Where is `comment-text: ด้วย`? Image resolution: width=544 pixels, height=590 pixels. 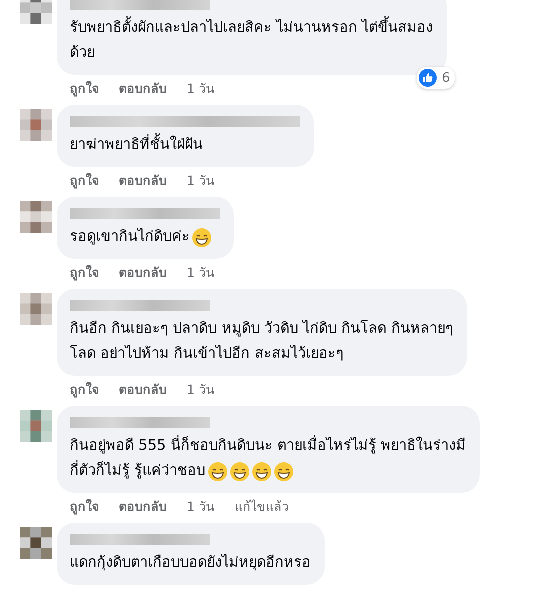 comment-text: ด้วย is located at coordinates (82, 53).